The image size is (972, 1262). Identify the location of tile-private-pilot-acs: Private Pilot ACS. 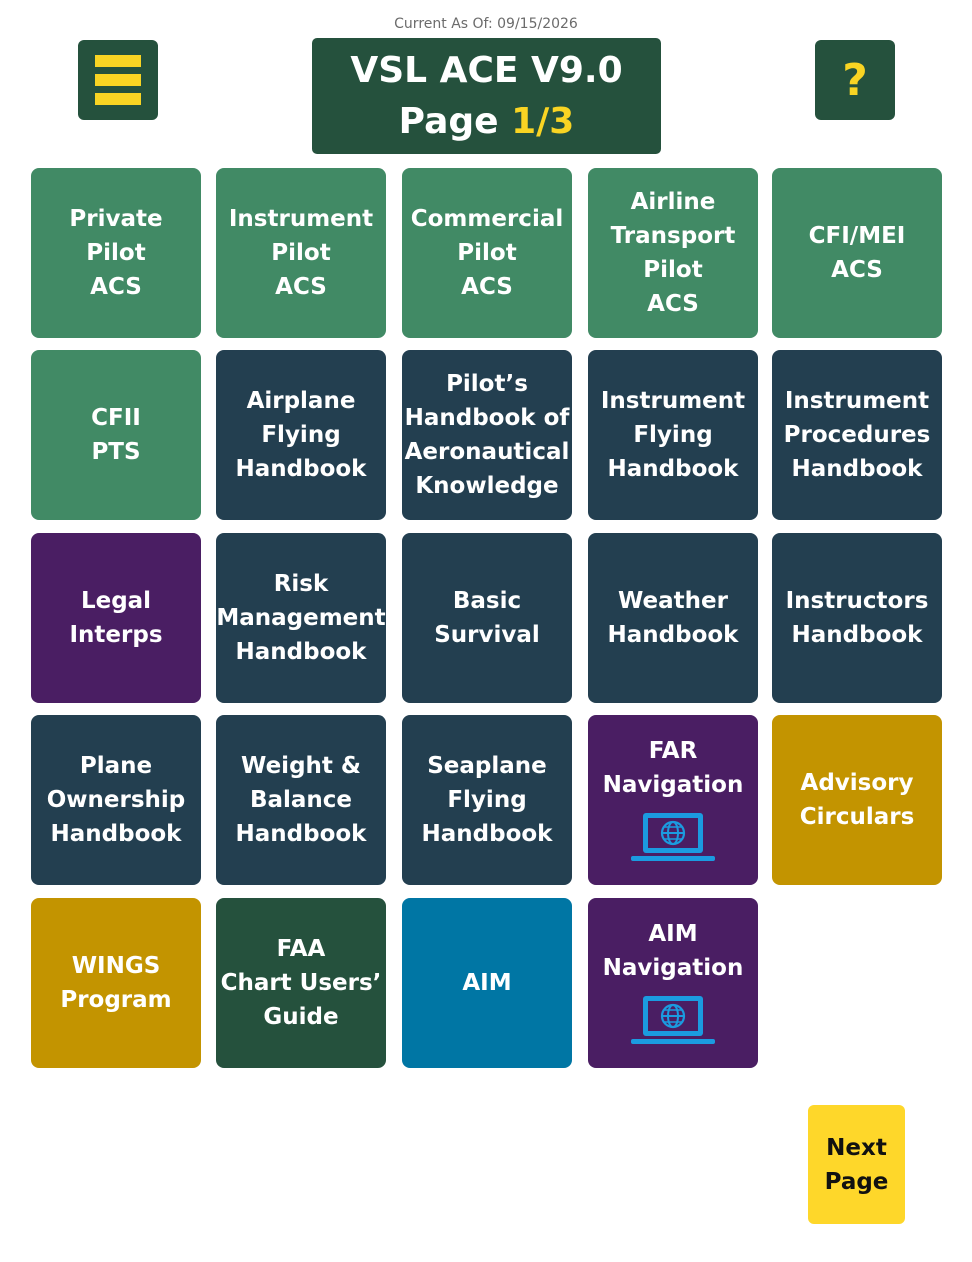
(116, 253).